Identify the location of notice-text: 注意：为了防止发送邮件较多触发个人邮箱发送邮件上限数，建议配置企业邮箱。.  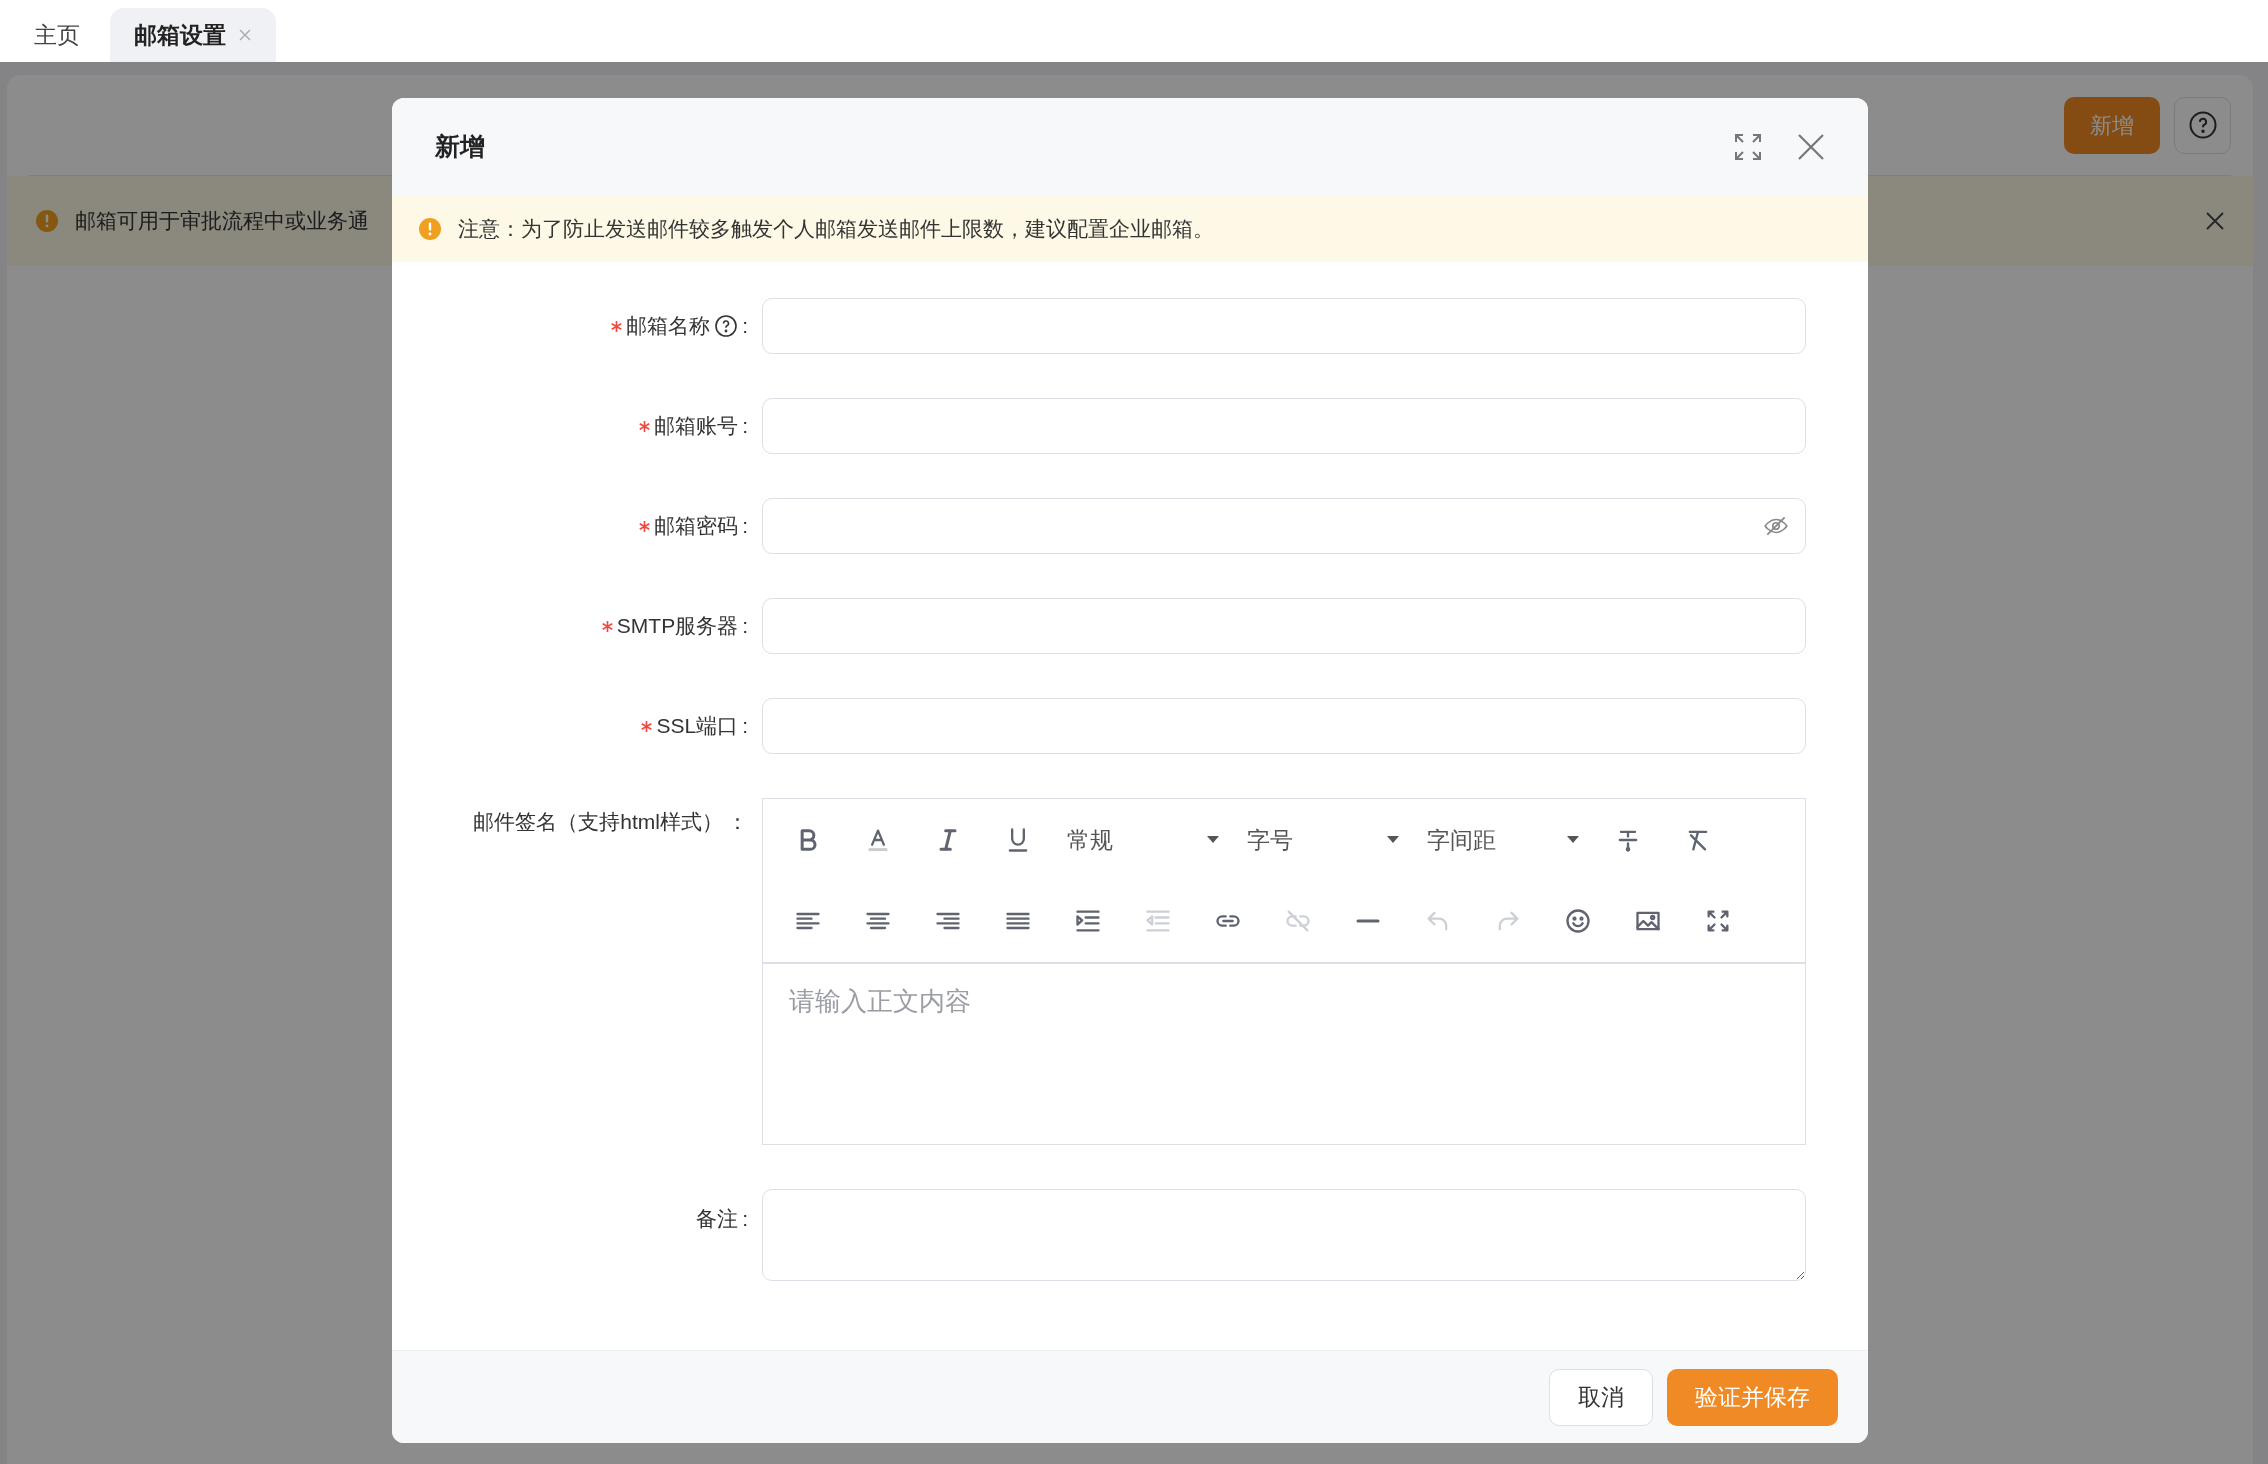
(836, 229).